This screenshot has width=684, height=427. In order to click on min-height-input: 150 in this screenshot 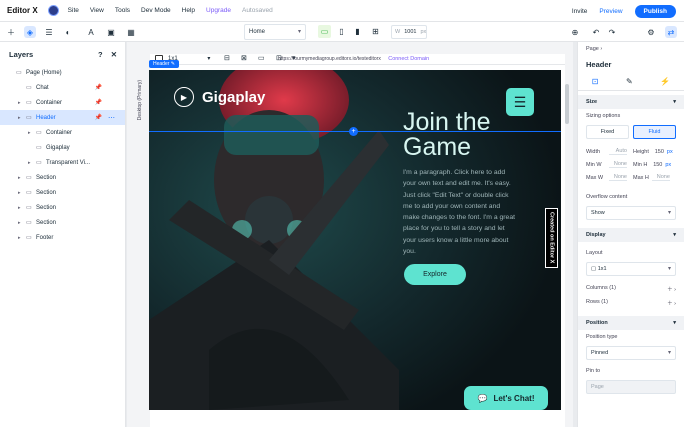, I will do `click(656, 165)`.